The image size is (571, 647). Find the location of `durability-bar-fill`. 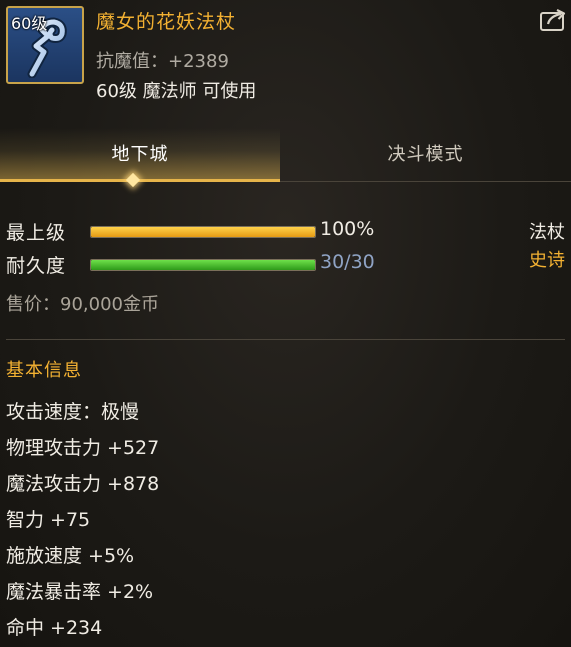

durability-bar-fill is located at coordinates (203, 265).